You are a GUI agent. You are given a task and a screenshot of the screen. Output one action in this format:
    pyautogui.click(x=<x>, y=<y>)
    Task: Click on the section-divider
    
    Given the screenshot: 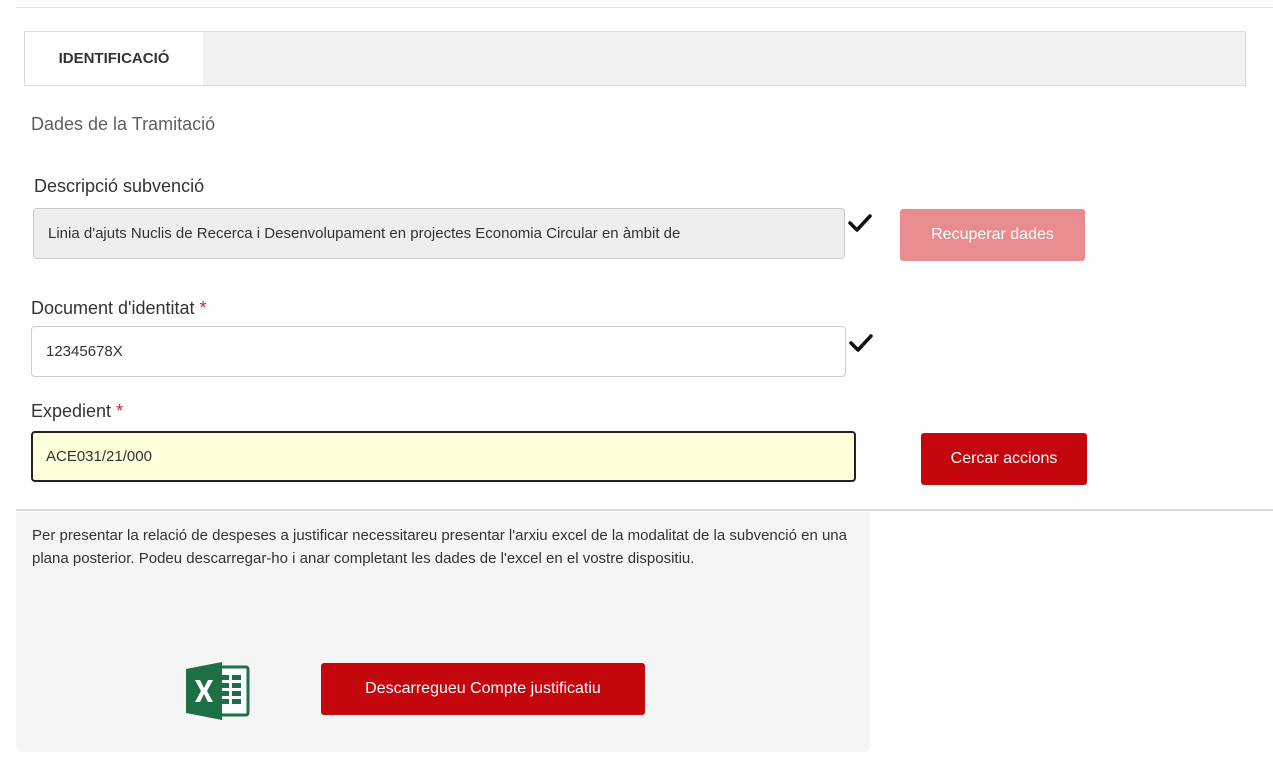 What is the action you would take?
    pyautogui.click(x=644, y=510)
    